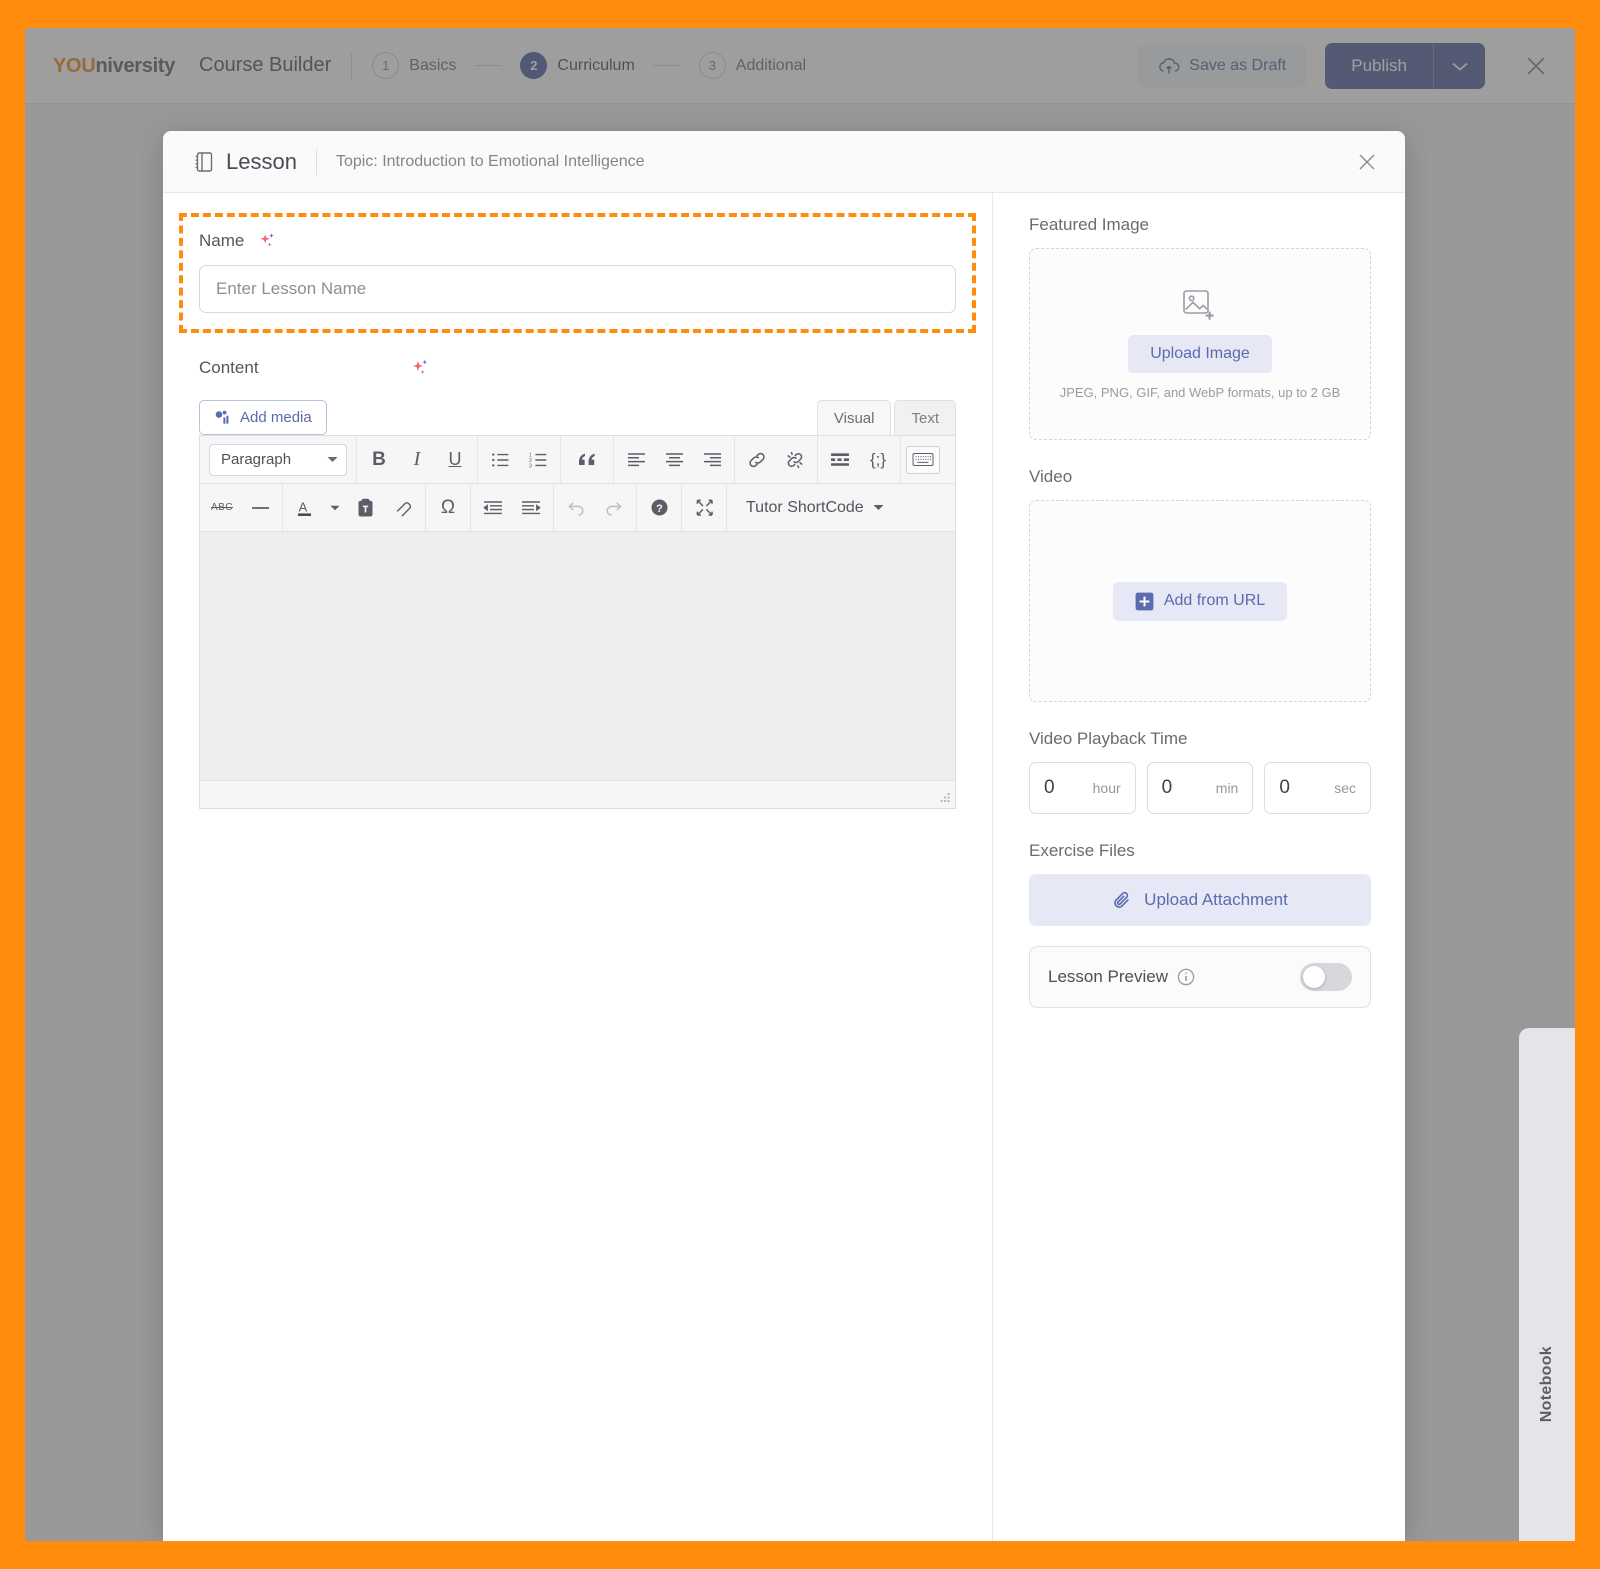  I want to click on toolbar-group-link, so click(776, 459).